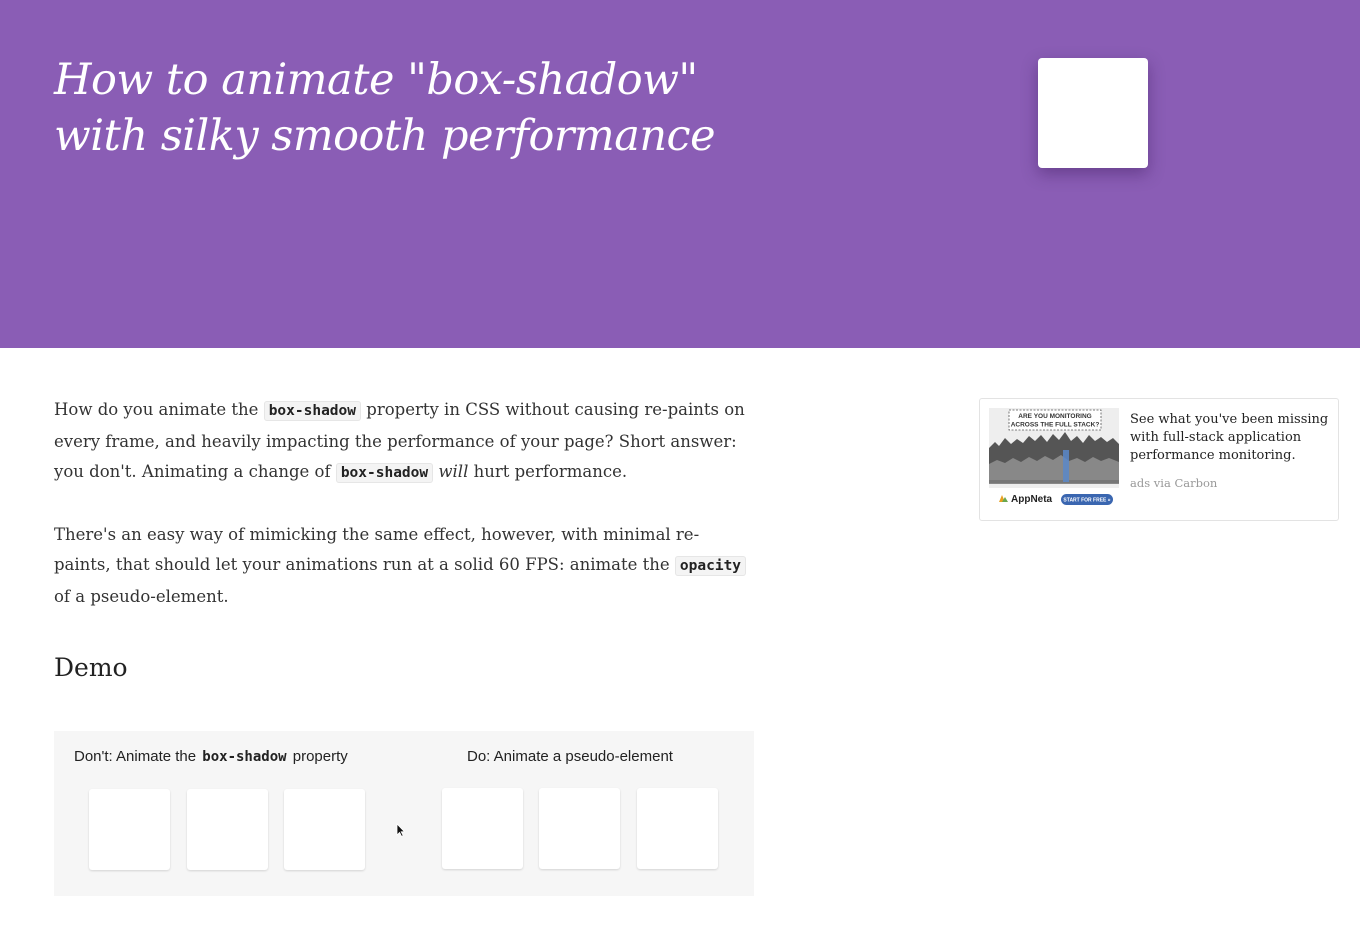 This screenshot has height=927, width=1360. What do you see at coordinates (570, 756) in the screenshot?
I see `do-label: Do: Animate a pseudo-element` at bounding box center [570, 756].